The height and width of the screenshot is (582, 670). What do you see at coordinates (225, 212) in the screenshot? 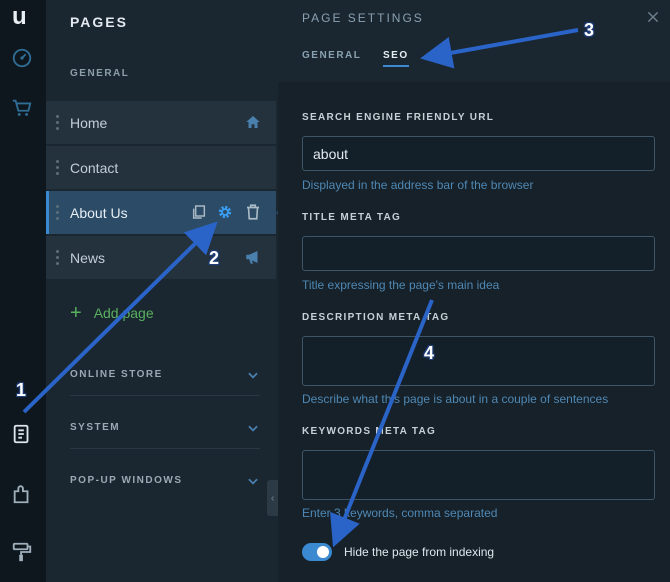
I see `gear-icon` at bounding box center [225, 212].